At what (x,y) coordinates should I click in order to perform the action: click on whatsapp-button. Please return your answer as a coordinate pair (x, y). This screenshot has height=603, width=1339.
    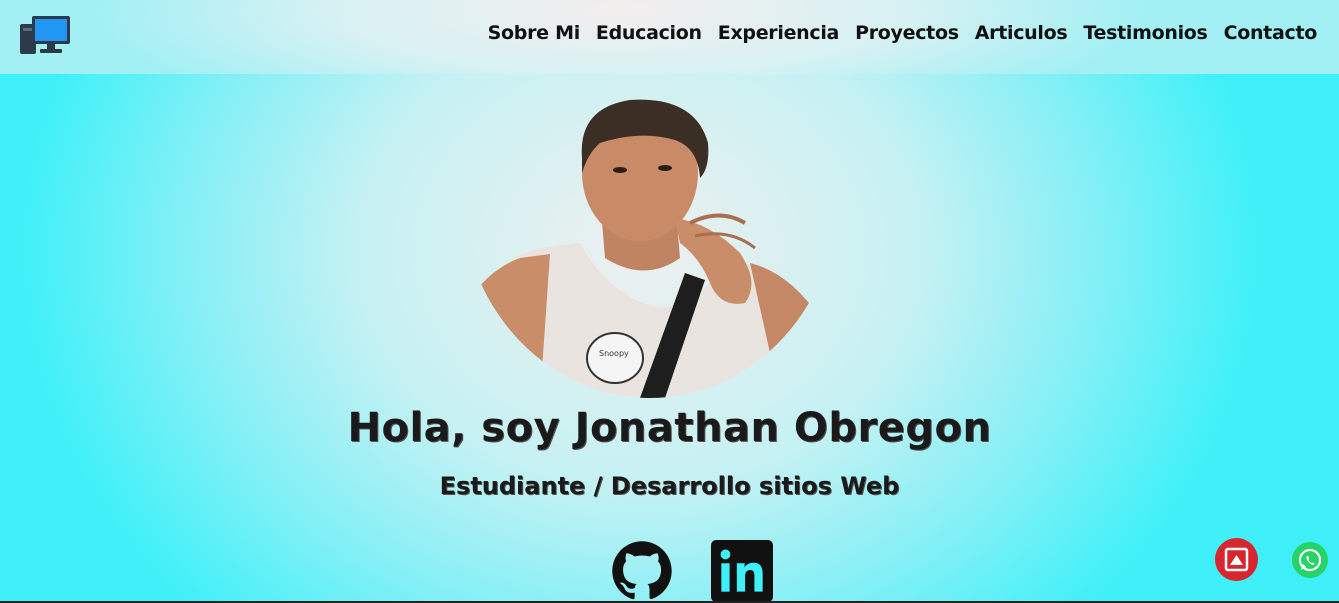
    Looking at the image, I should click on (1310, 560).